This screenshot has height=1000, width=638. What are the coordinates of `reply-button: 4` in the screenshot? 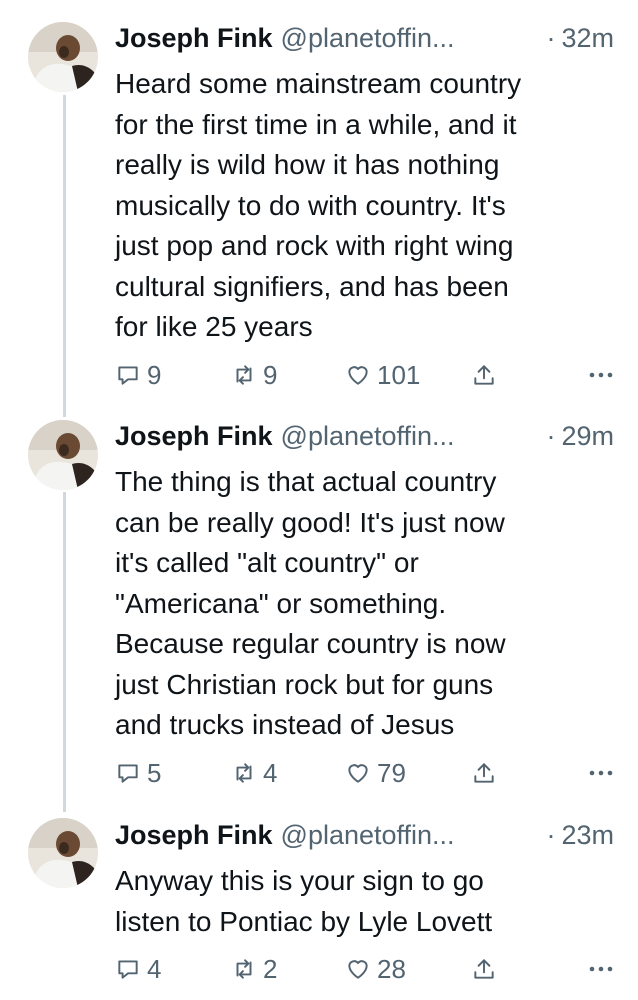 It's located at (138, 969).